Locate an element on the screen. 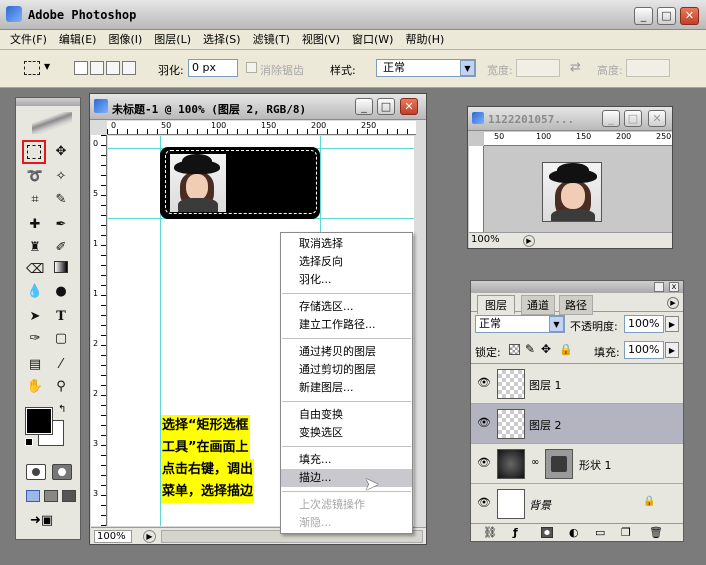 Image resolution: width=706 pixels, height=565 pixels. panel-minimize-icon is located at coordinates (659, 287).